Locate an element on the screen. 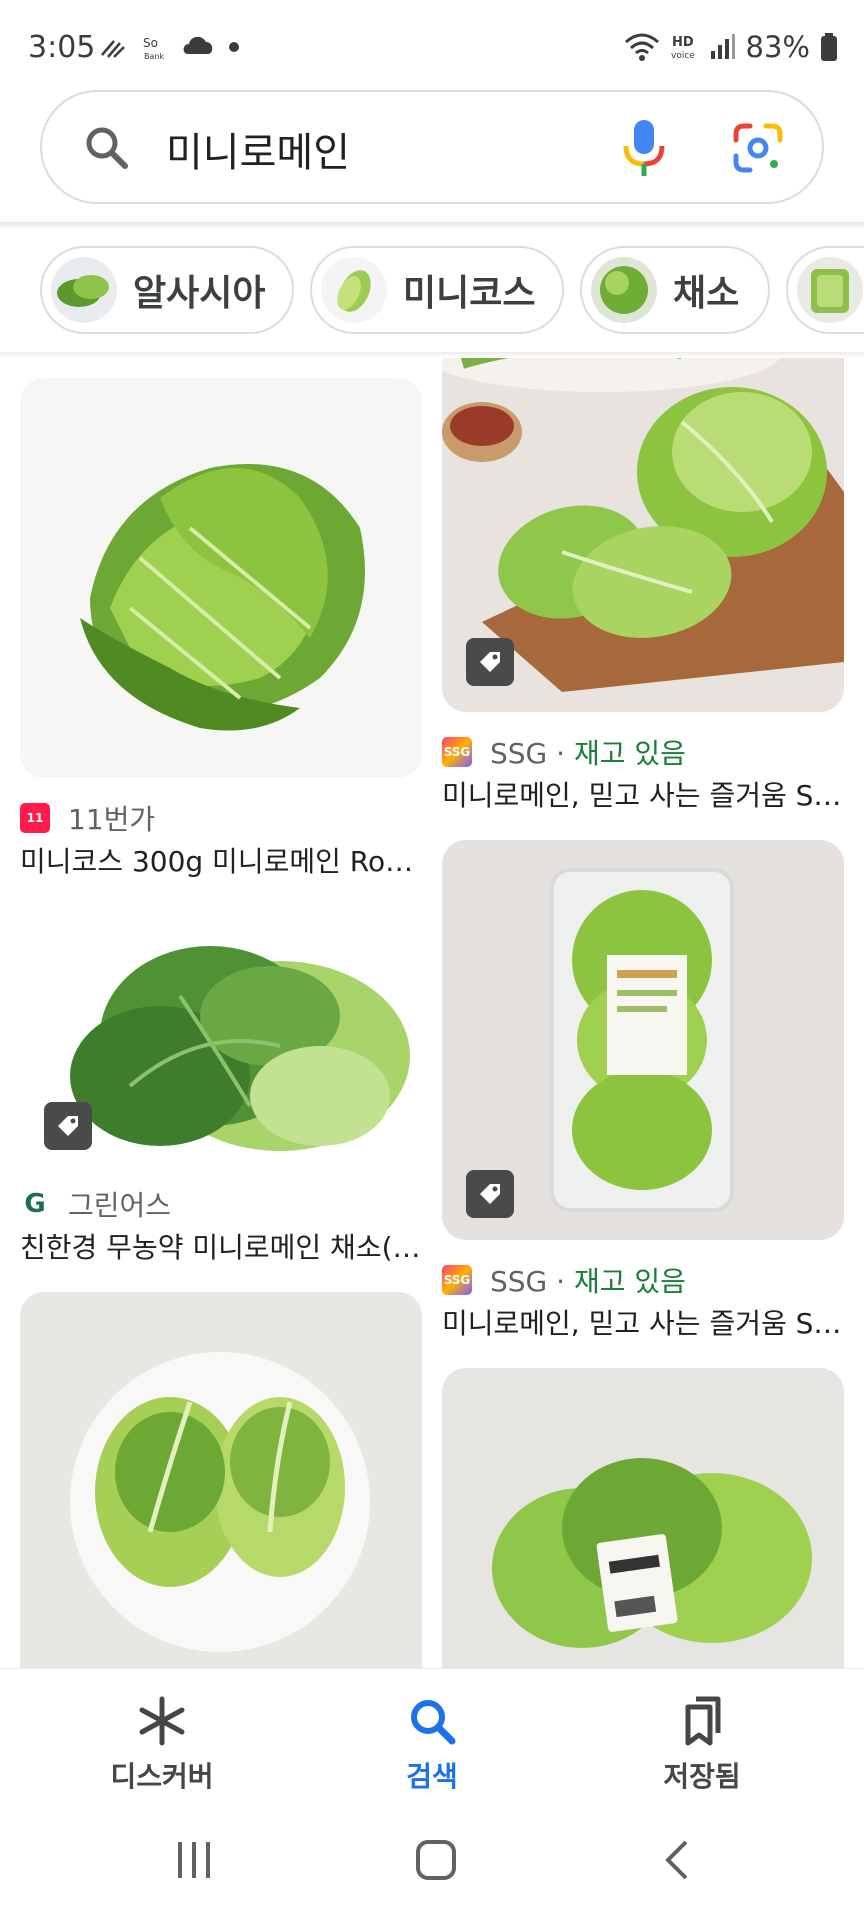  svg-text: HD is located at coordinates (683, 42).